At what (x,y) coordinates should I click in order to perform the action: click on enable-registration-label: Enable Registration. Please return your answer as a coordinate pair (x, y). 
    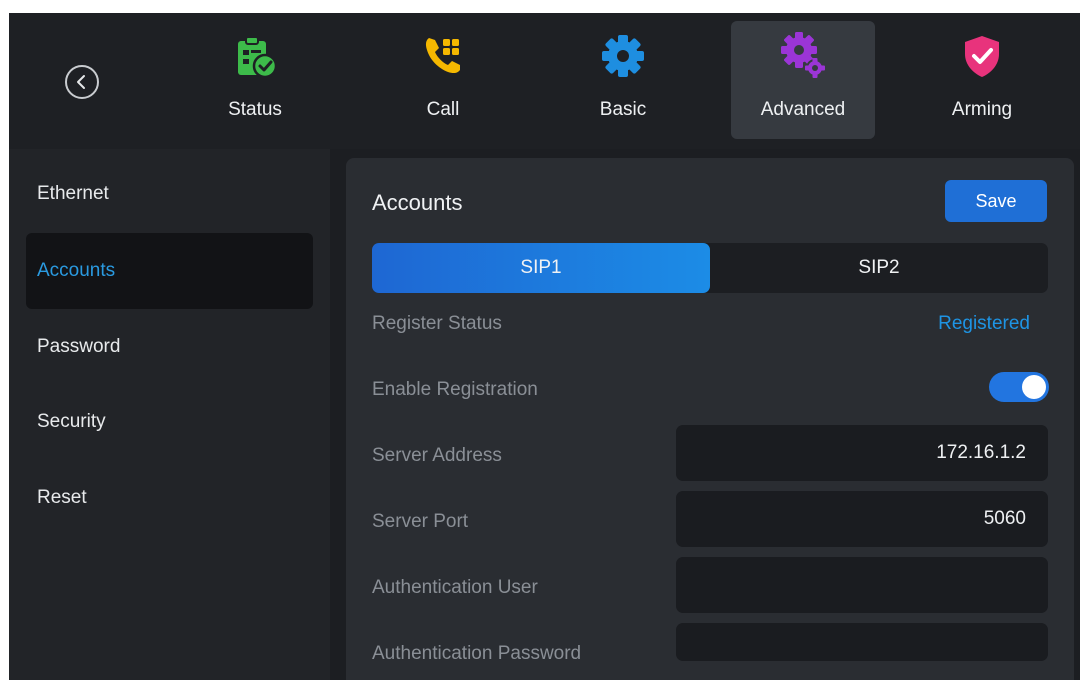
    Looking at the image, I should click on (455, 389).